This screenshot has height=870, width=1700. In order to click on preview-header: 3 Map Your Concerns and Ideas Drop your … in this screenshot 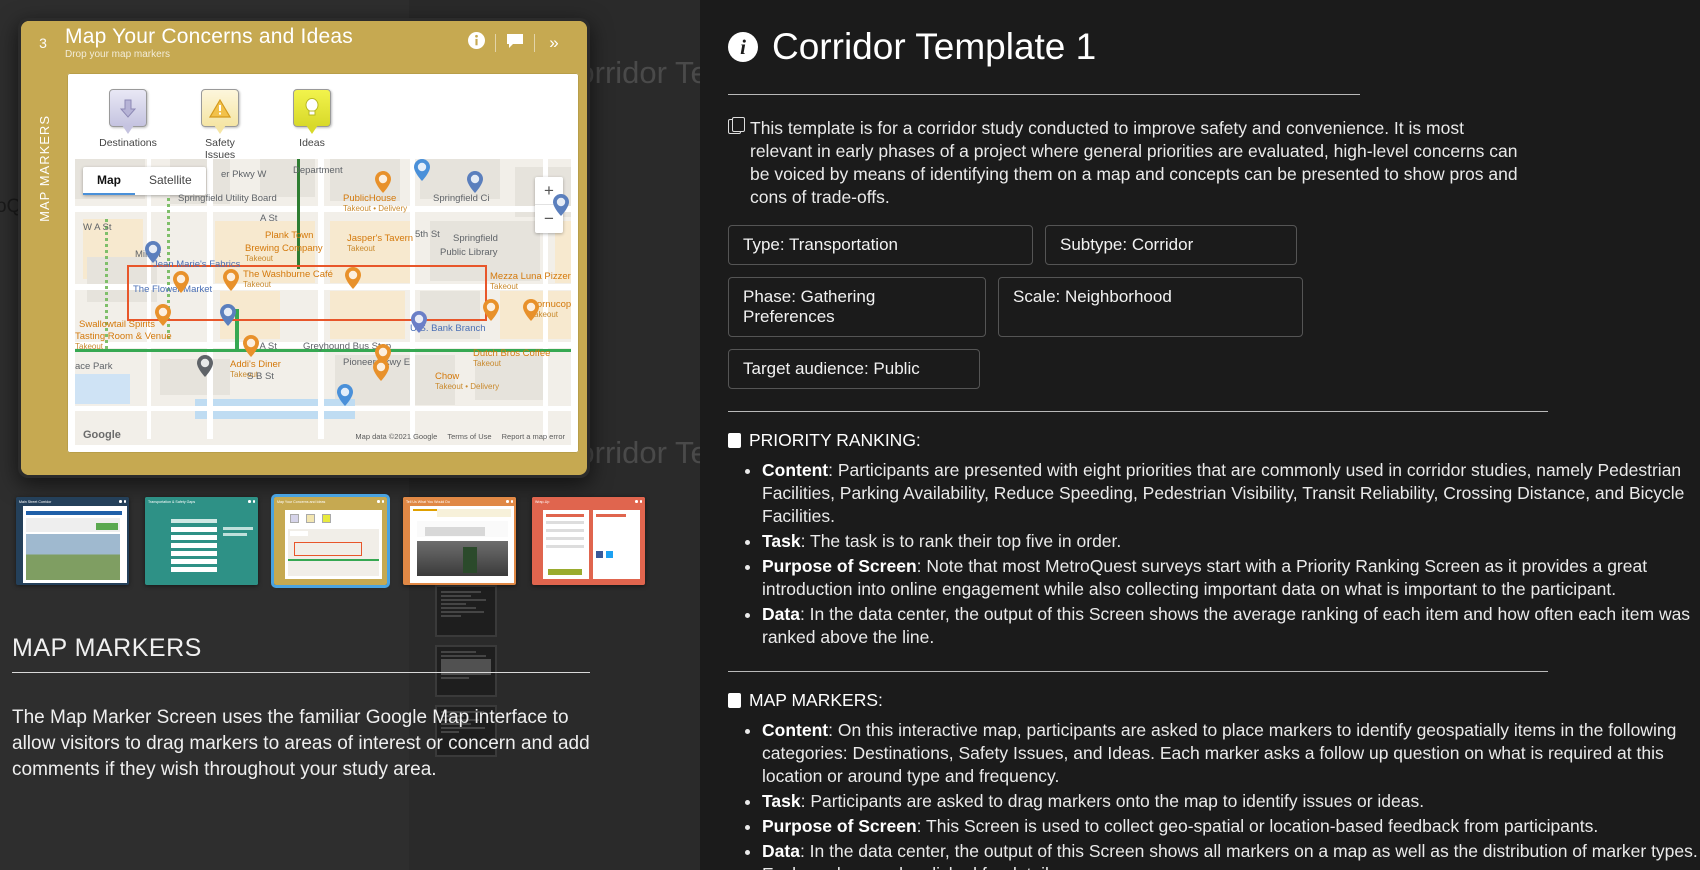, I will do `click(304, 43)`.